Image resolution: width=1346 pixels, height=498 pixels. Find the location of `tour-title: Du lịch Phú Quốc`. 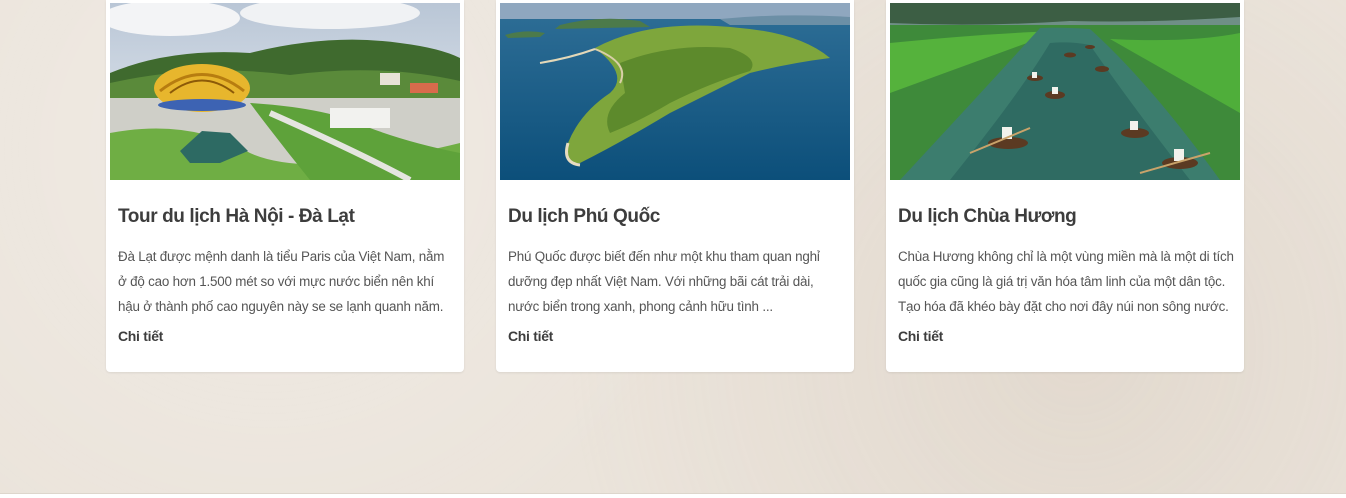

tour-title: Du lịch Phú Quốc is located at coordinates (673, 217).